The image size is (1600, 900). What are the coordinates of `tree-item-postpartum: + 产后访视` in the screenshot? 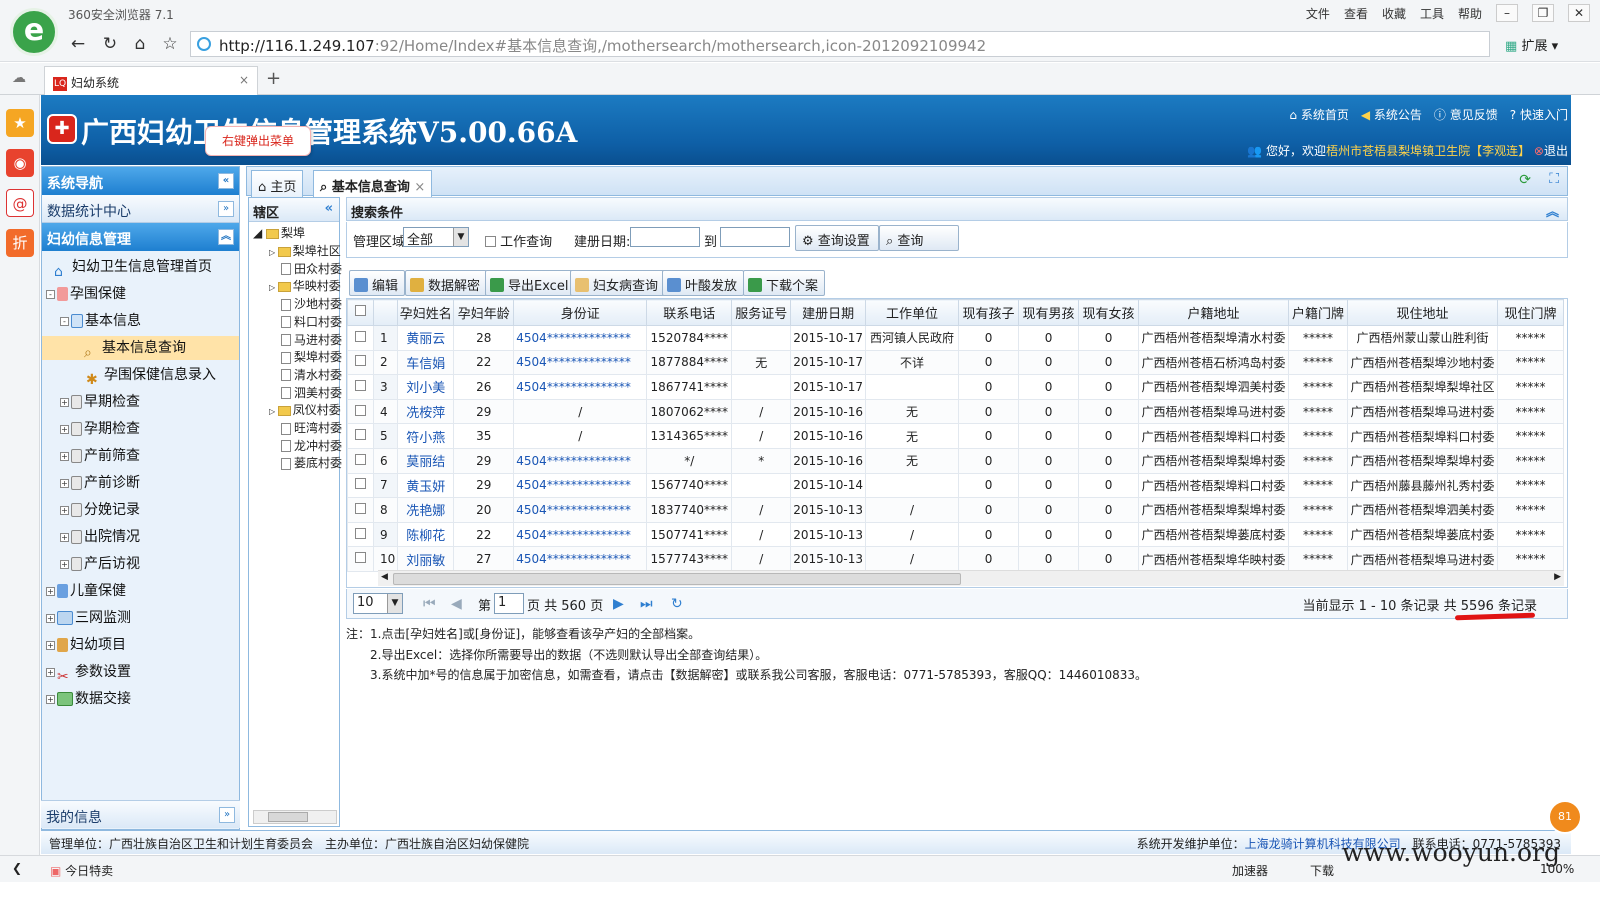 It's located at (100, 564).